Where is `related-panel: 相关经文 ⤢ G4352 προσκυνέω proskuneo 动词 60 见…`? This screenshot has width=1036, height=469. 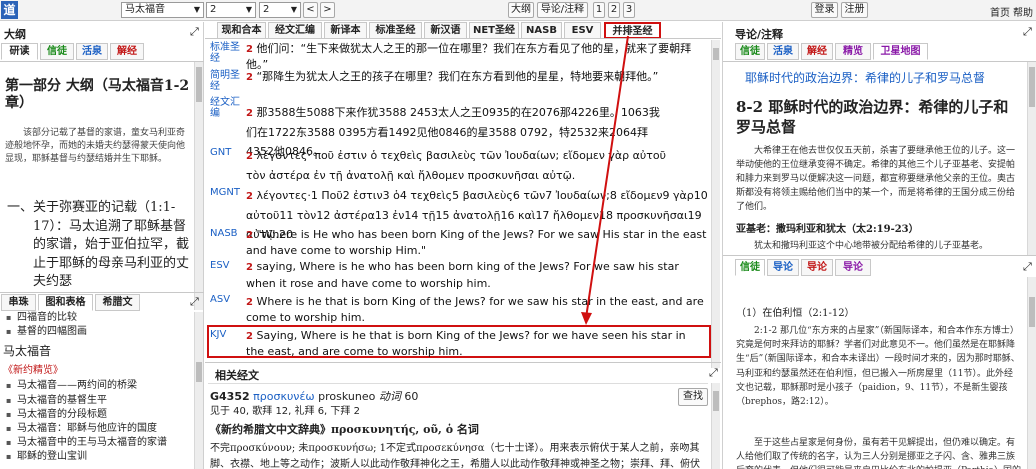
related-panel: 相关经文 ⤢ G4352 προσκυνέω proskuneo 动词 60 见… is located at coordinates (463, 415).